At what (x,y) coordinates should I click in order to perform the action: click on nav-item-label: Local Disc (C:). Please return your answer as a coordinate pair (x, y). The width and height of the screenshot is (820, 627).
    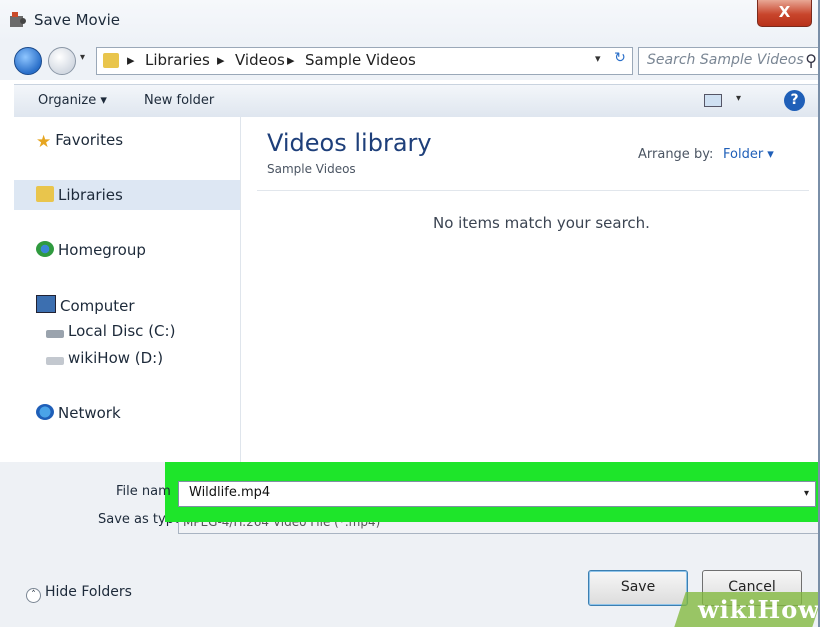
    Looking at the image, I should click on (122, 331).